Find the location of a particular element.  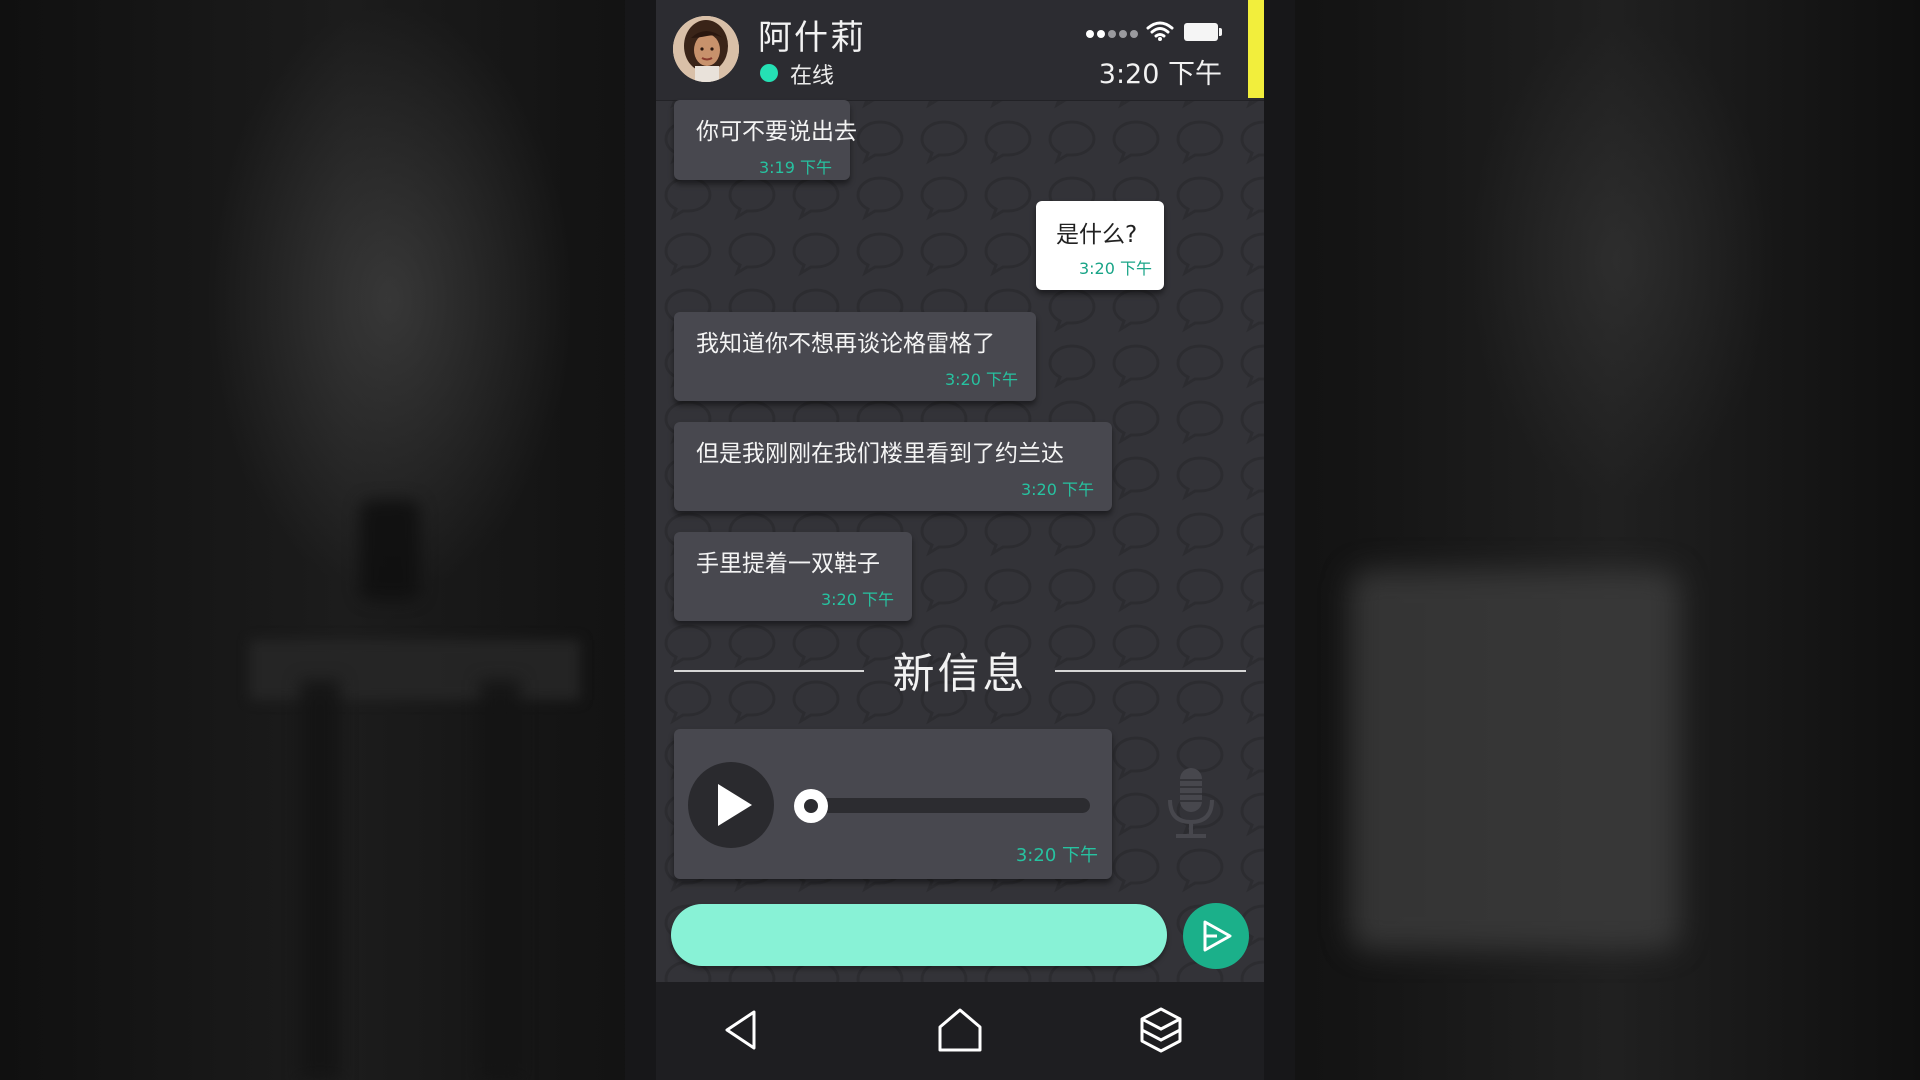

message-bubble-incoming: 你可不要说出去 3:19 下午 is located at coordinates (765, 140).